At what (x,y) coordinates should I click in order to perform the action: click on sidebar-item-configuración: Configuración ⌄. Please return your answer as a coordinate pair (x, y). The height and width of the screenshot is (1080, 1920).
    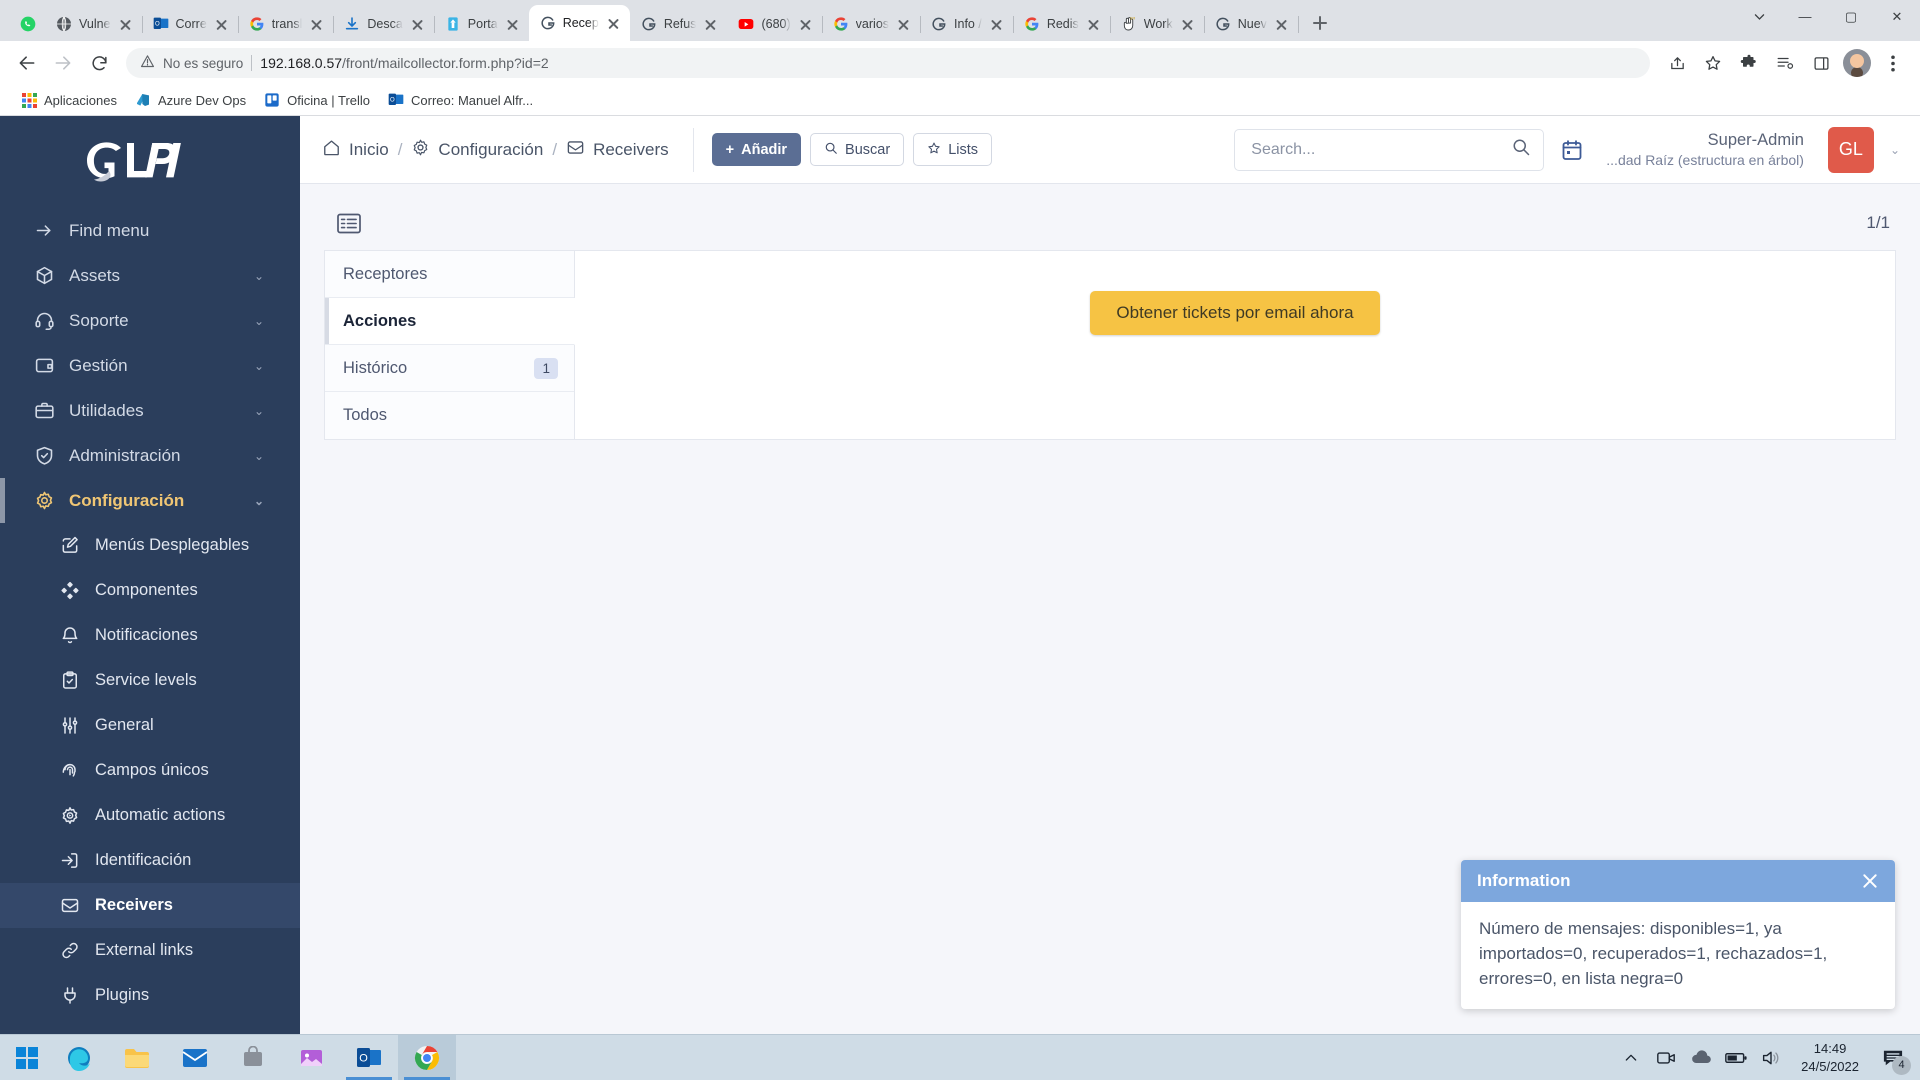
    Looking at the image, I should click on (150, 500).